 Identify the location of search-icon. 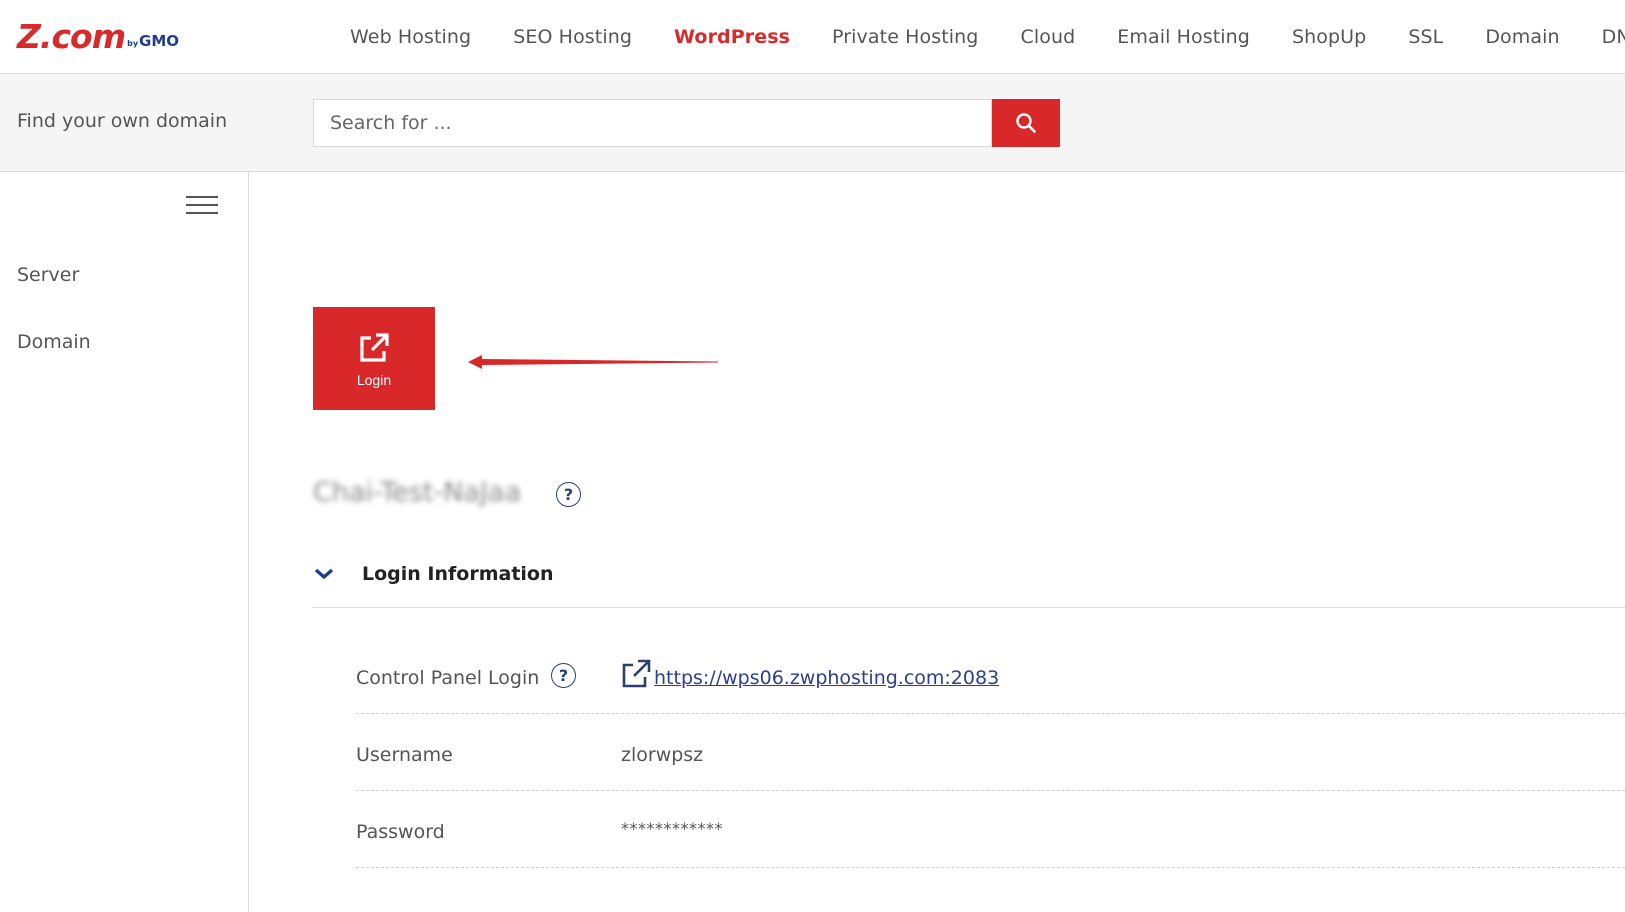
(1026, 123).